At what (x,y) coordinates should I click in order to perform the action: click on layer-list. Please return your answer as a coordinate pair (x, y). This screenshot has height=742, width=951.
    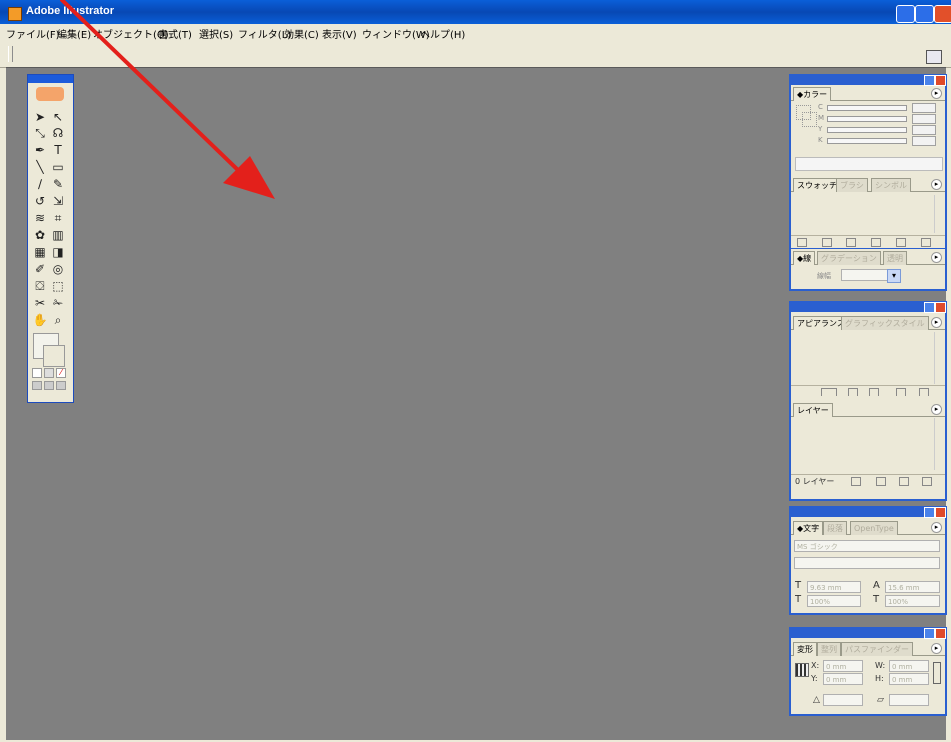
    Looking at the image, I should click on (867, 444).